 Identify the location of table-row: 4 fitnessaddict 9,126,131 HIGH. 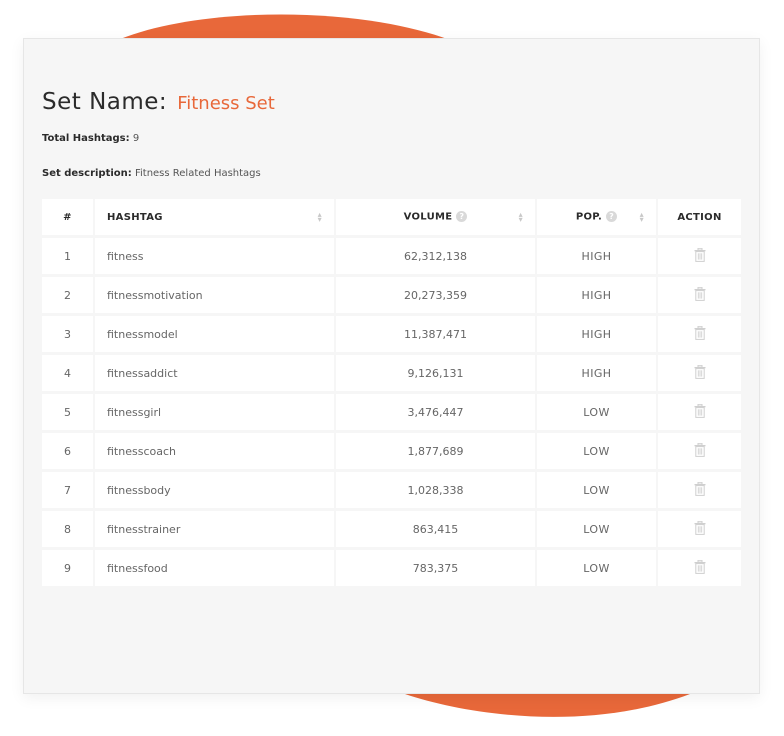
(391, 374).